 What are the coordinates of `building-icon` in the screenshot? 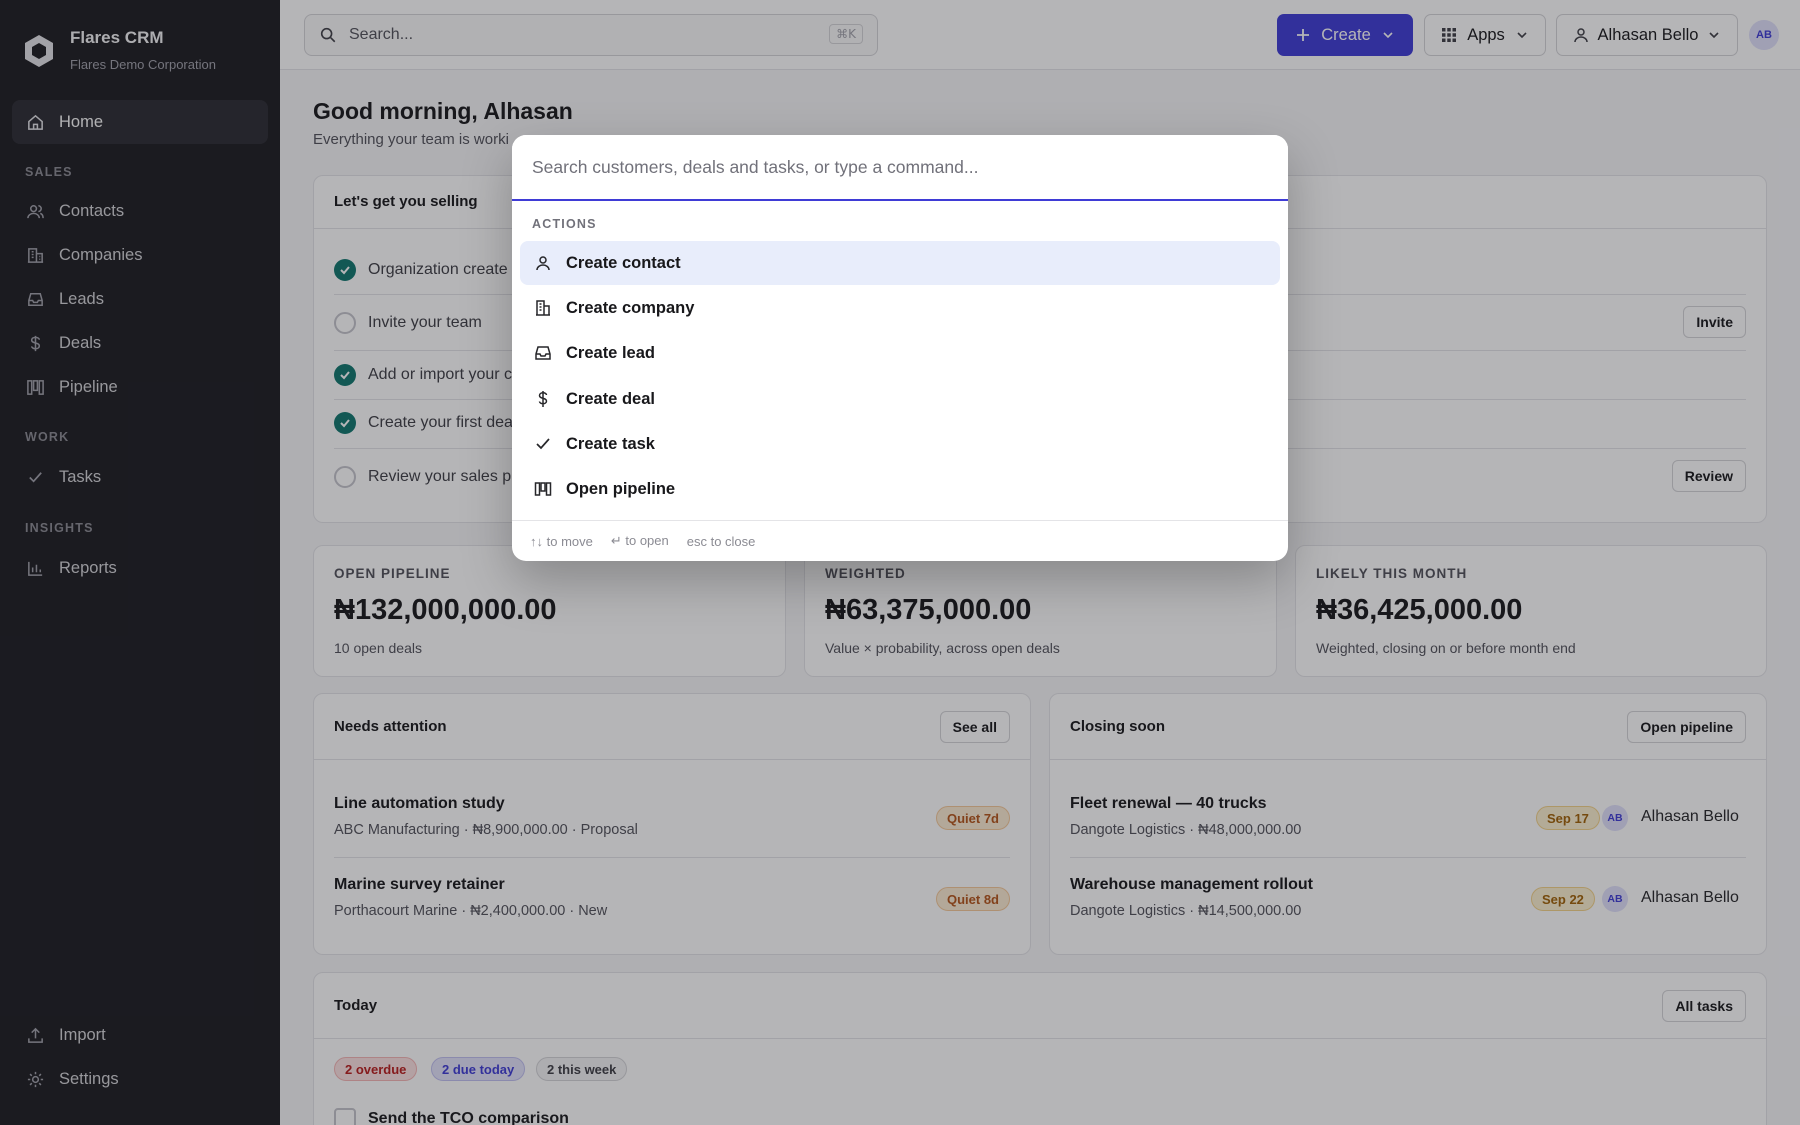 It's located at (543, 308).